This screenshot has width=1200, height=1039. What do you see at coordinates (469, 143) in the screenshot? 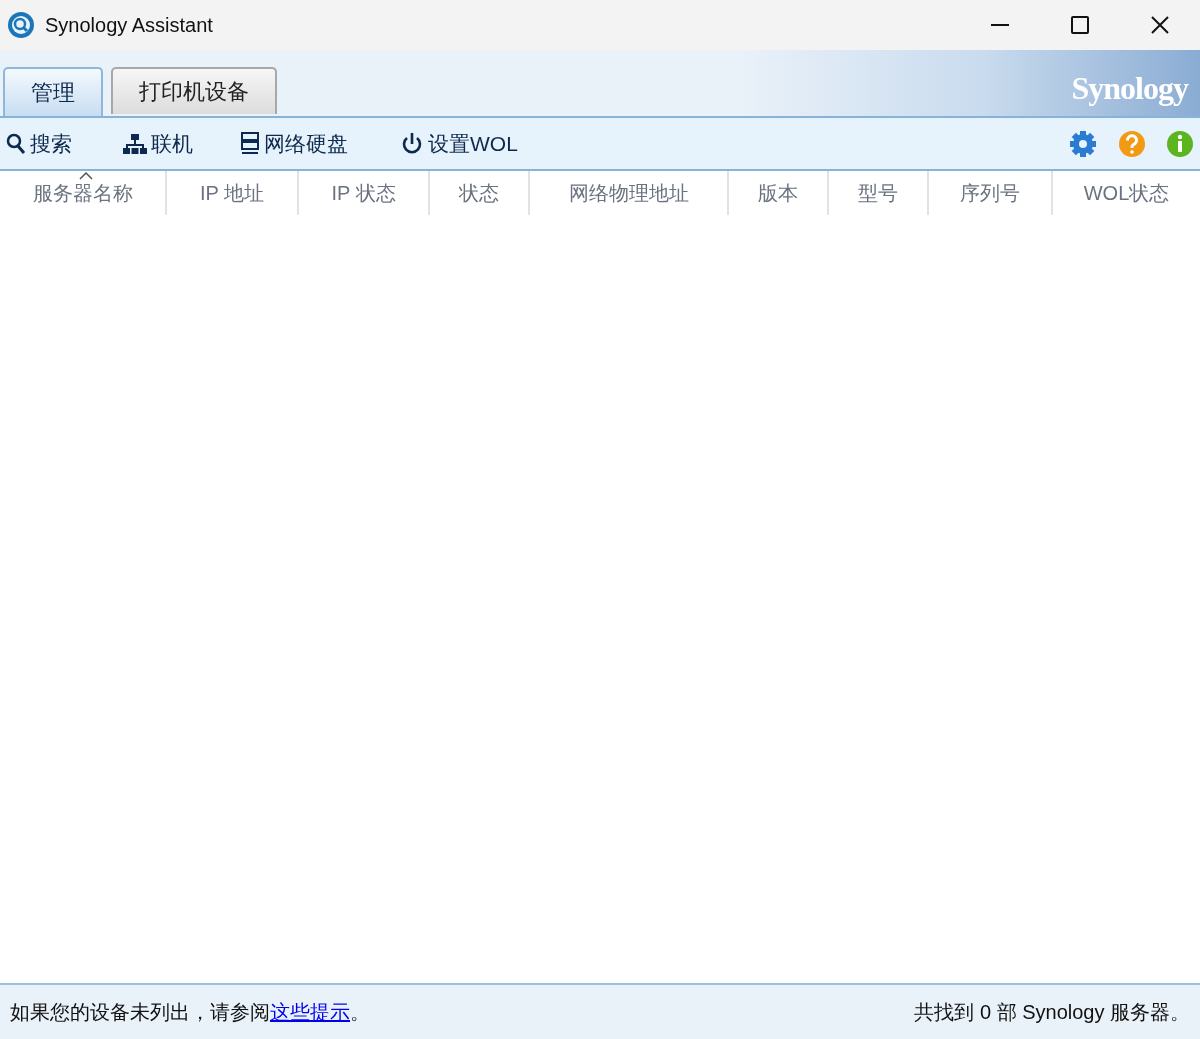
I see `toolbar-button: 设置WOL` at bounding box center [469, 143].